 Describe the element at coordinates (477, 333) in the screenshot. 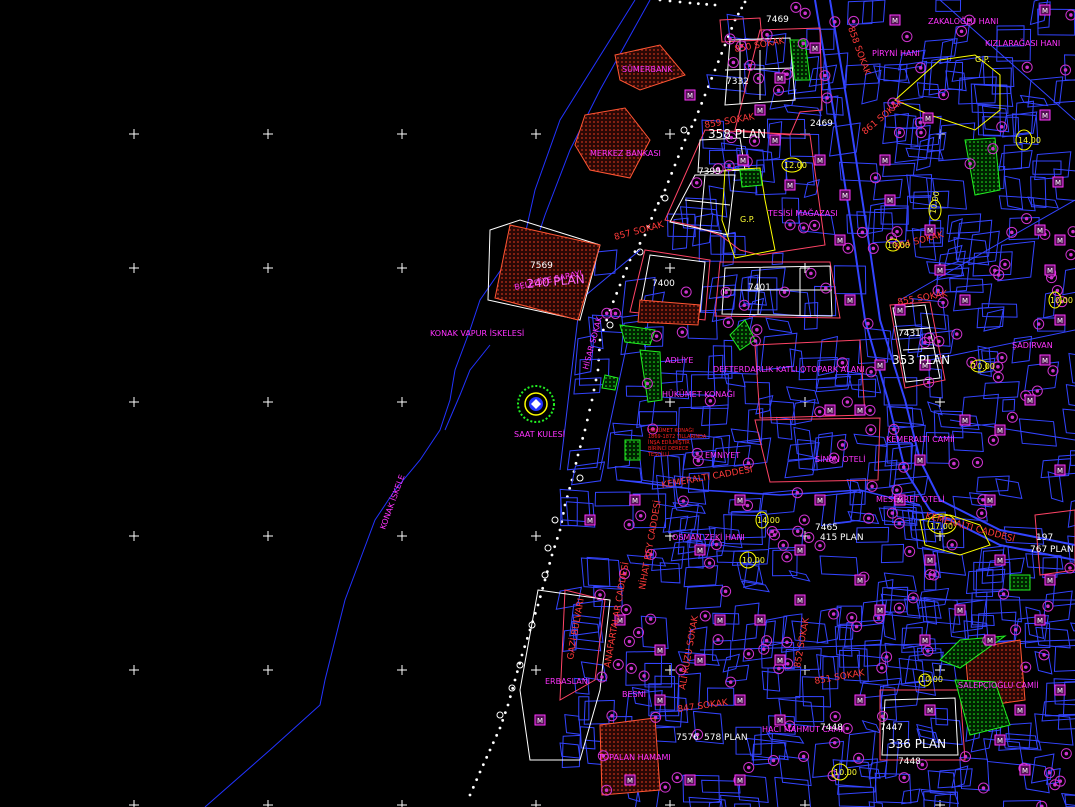

I see `place-konak-vapur-iskelesi: KONAK VAPUR İSKELESİ` at that location.